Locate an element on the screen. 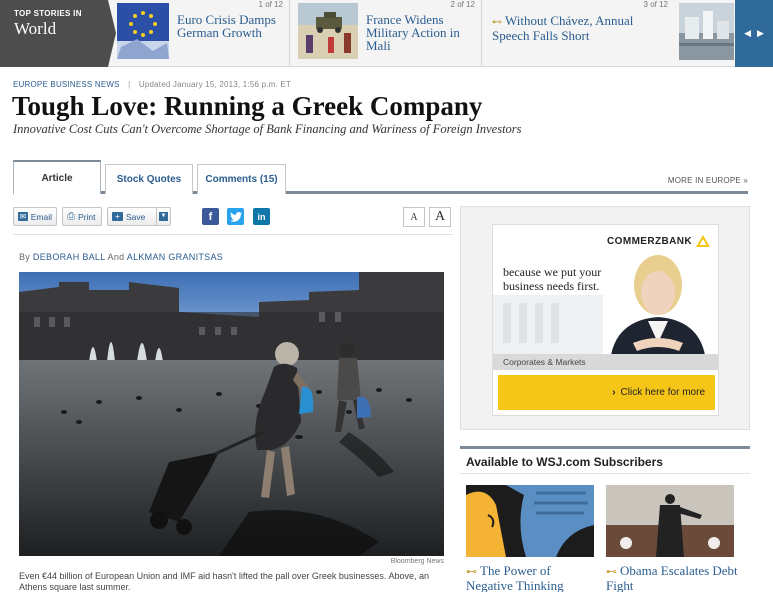 The height and width of the screenshot is (592, 773). section-link: EUROPE BUSINESS NEWS is located at coordinates (66, 84).